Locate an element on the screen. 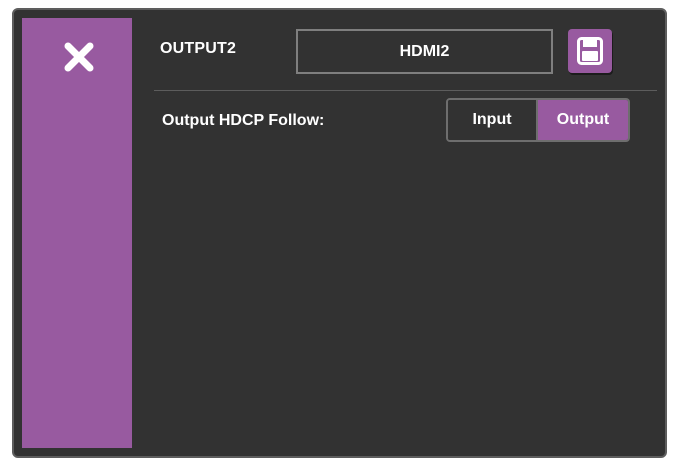 The image size is (678, 466). save-button is located at coordinates (590, 51).